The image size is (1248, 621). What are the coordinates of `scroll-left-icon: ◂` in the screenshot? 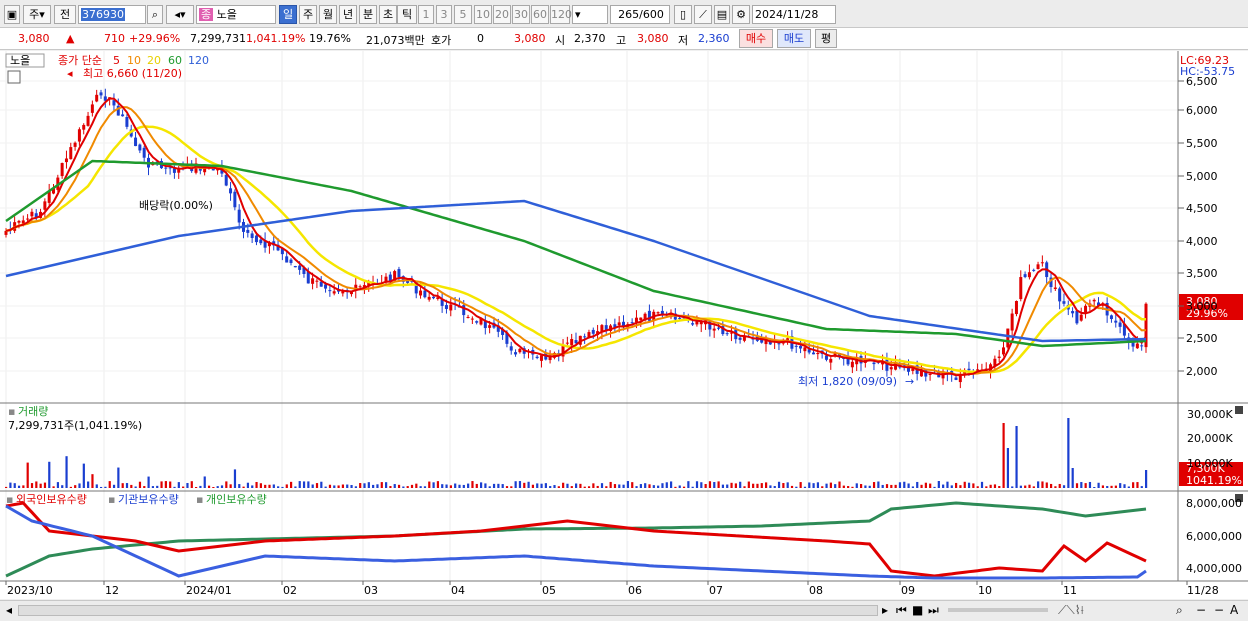 It's located at (9, 610).